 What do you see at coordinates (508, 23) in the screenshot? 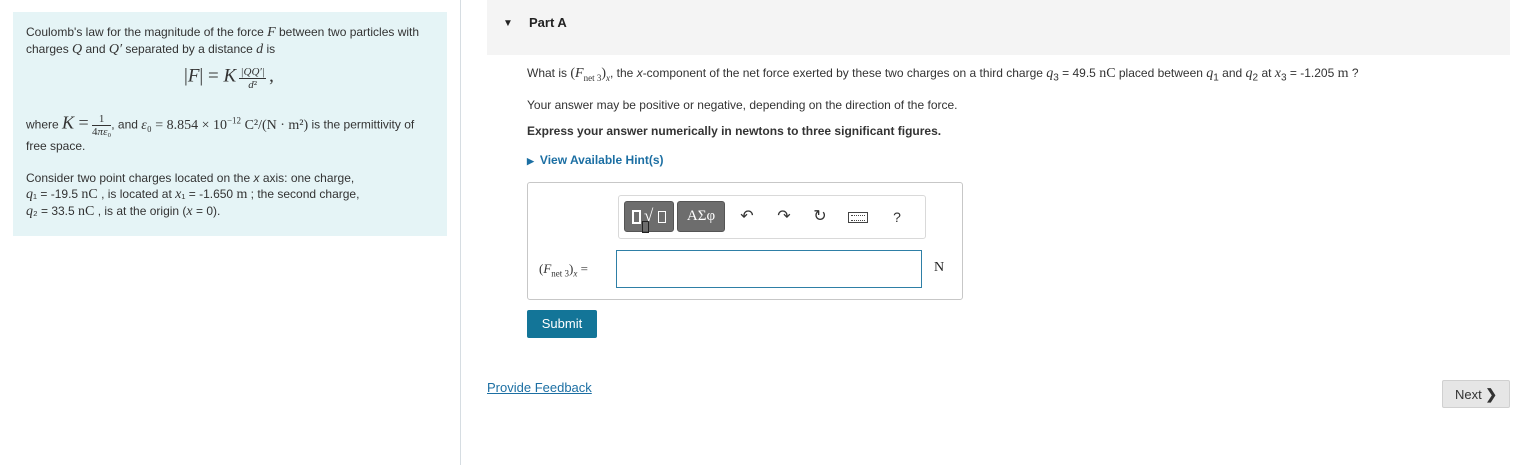
I see `collapse-caret-icon: ▼` at bounding box center [508, 23].